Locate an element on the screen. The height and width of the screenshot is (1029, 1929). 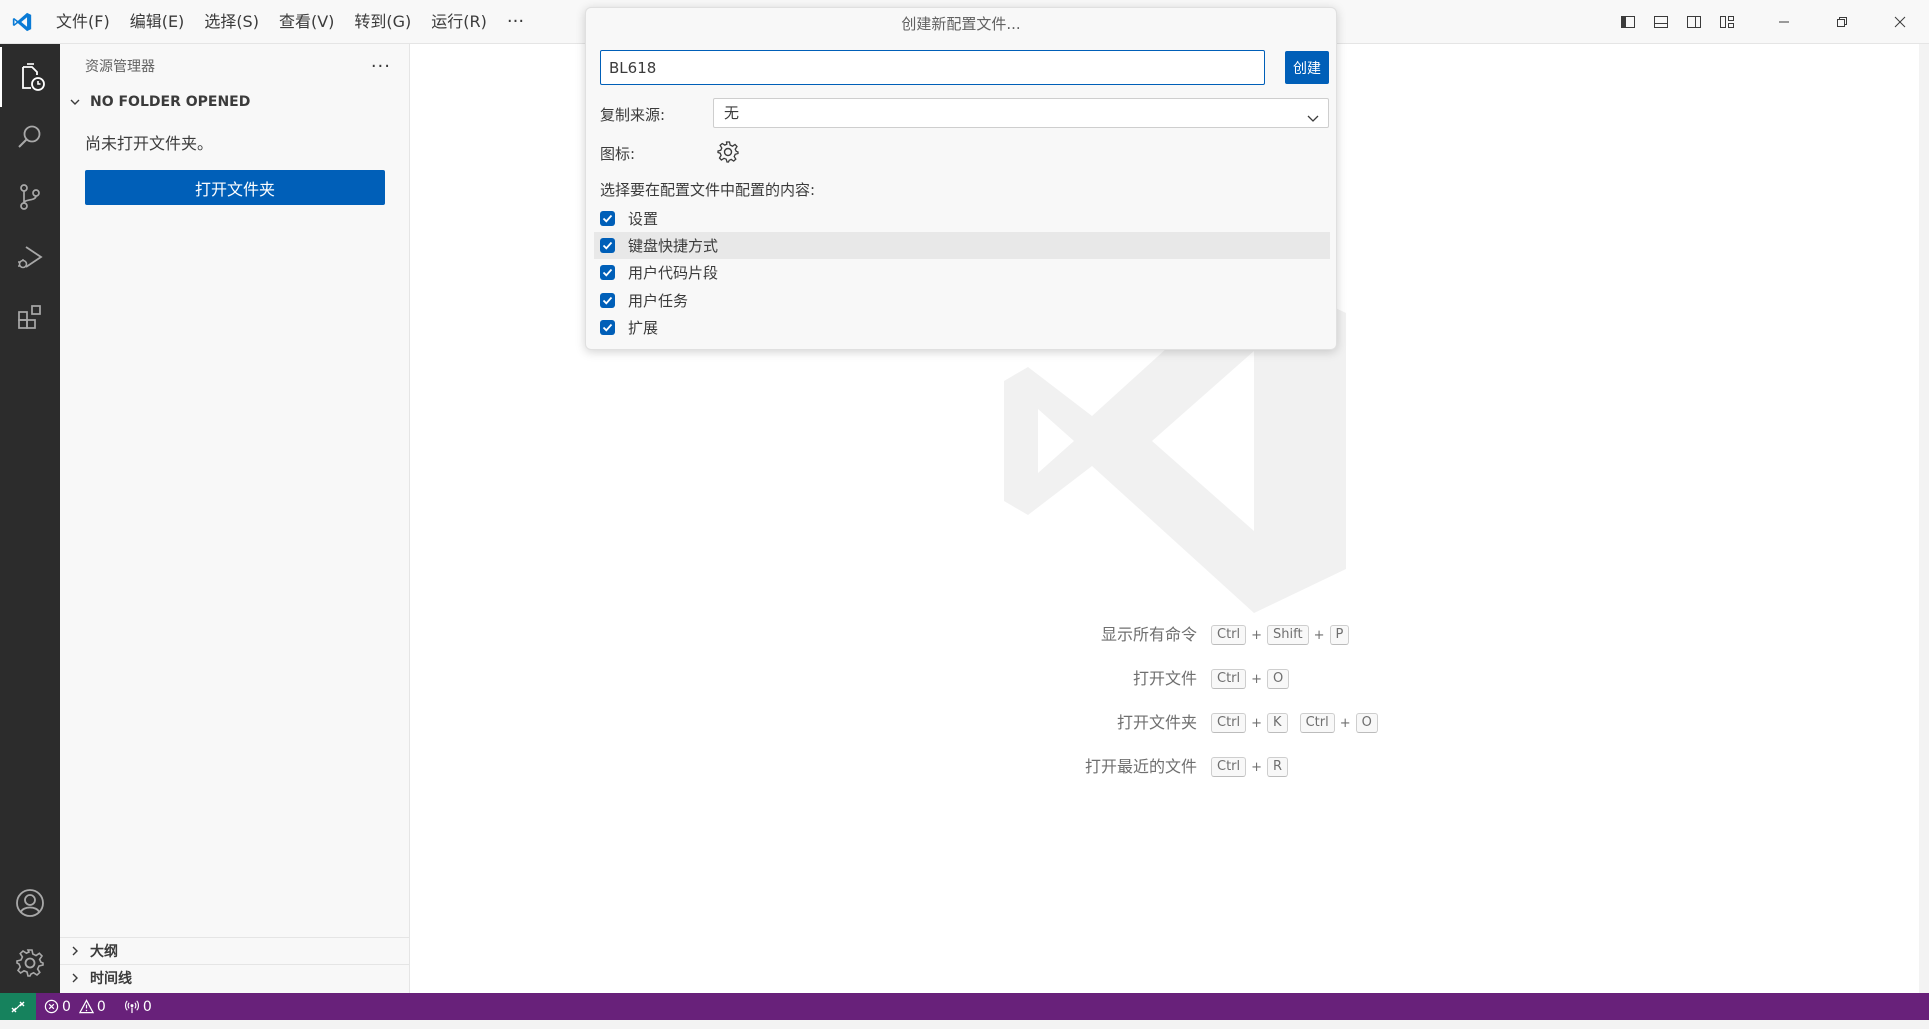
extensions-icon is located at coordinates (30, 317).